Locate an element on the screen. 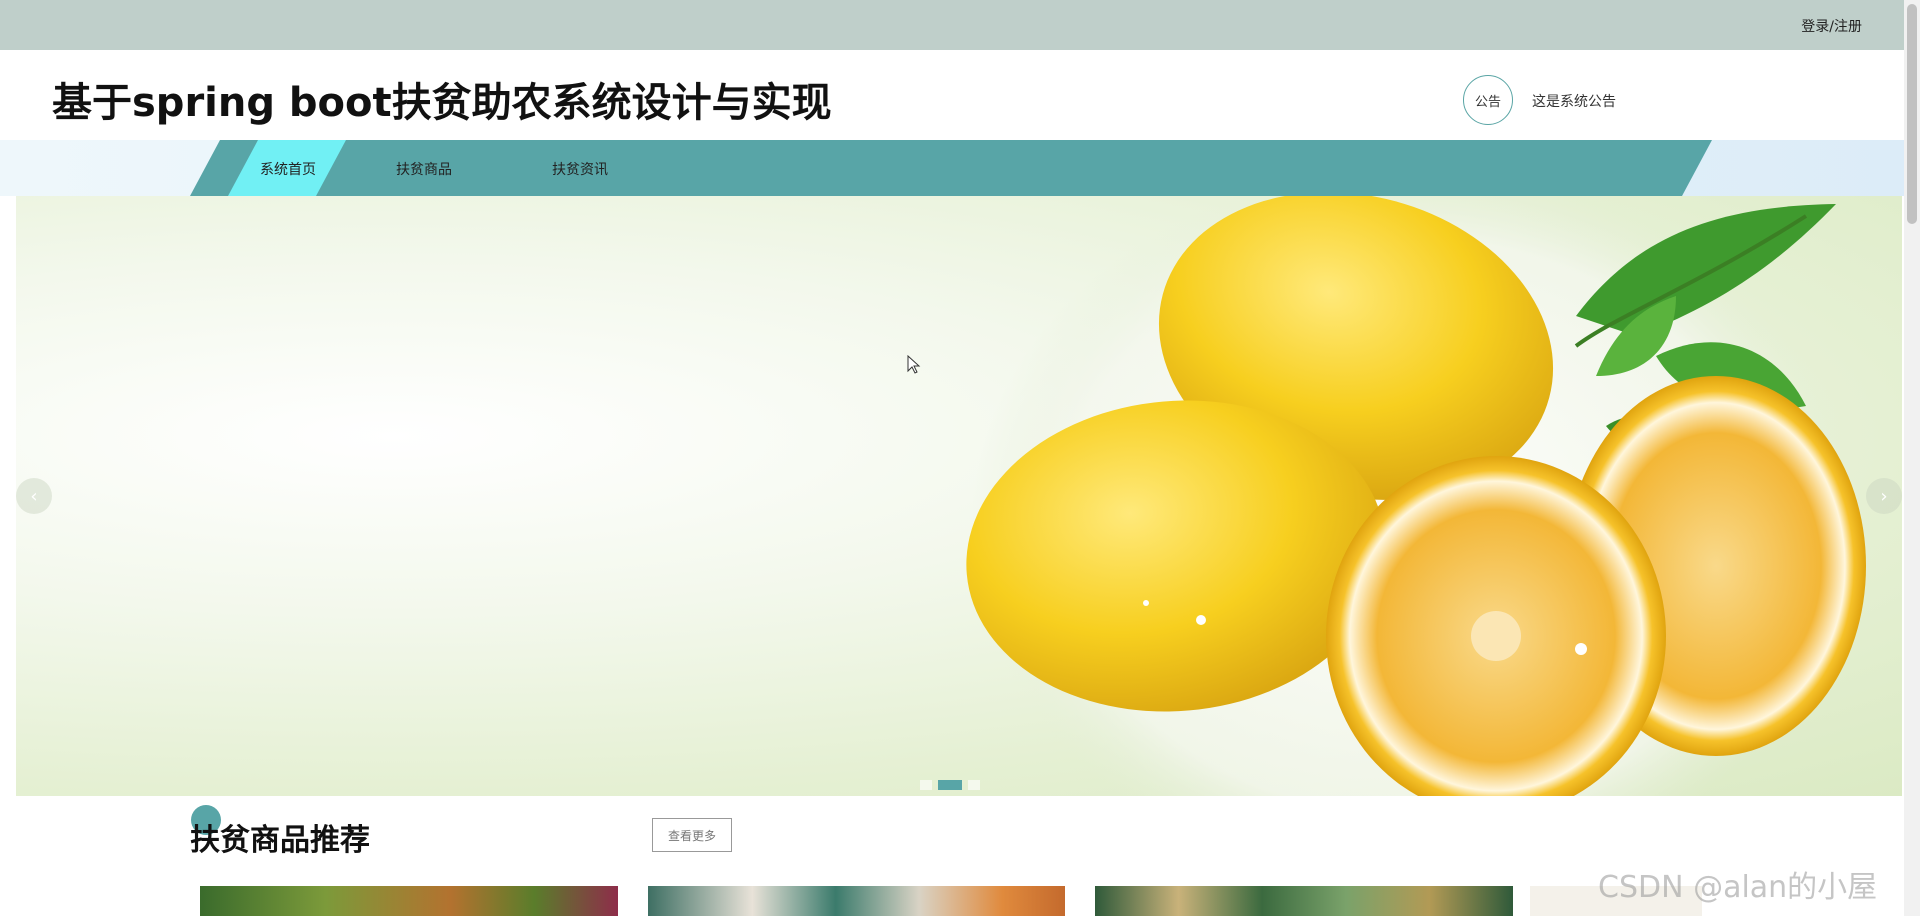 This screenshot has height=916, width=1920. notice-text: 这是系统公告 is located at coordinates (1574, 101).